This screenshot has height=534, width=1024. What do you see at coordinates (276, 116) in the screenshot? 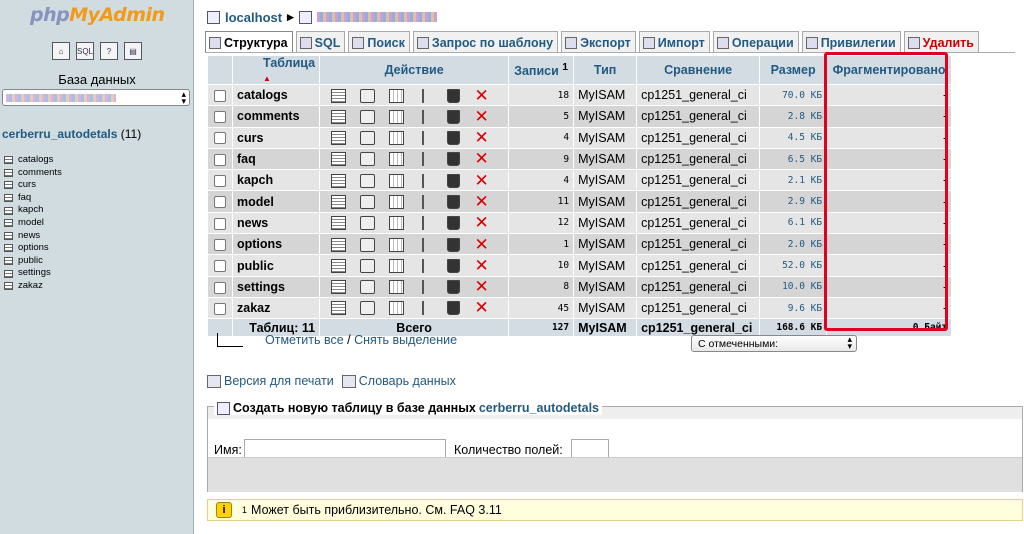
I see `row-table-name: comments` at bounding box center [276, 116].